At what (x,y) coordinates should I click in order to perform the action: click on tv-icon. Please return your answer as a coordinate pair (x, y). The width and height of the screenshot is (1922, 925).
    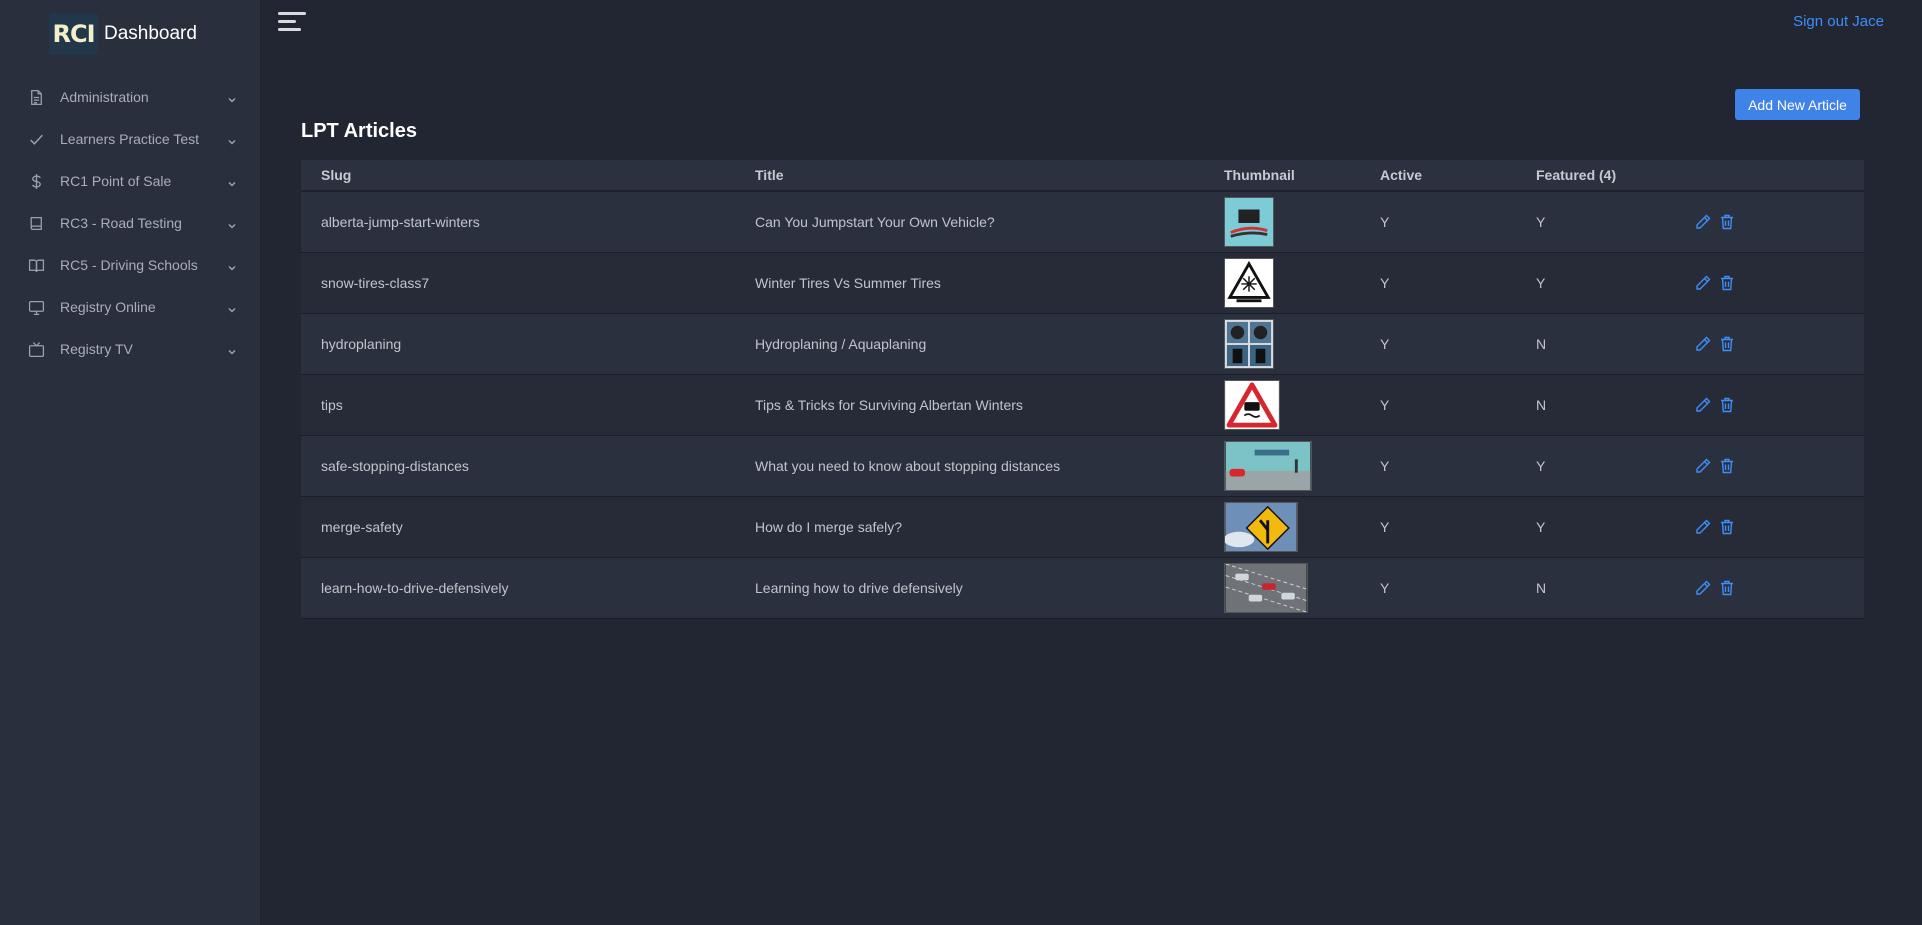
    Looking at the image, I should click on (36, 349).